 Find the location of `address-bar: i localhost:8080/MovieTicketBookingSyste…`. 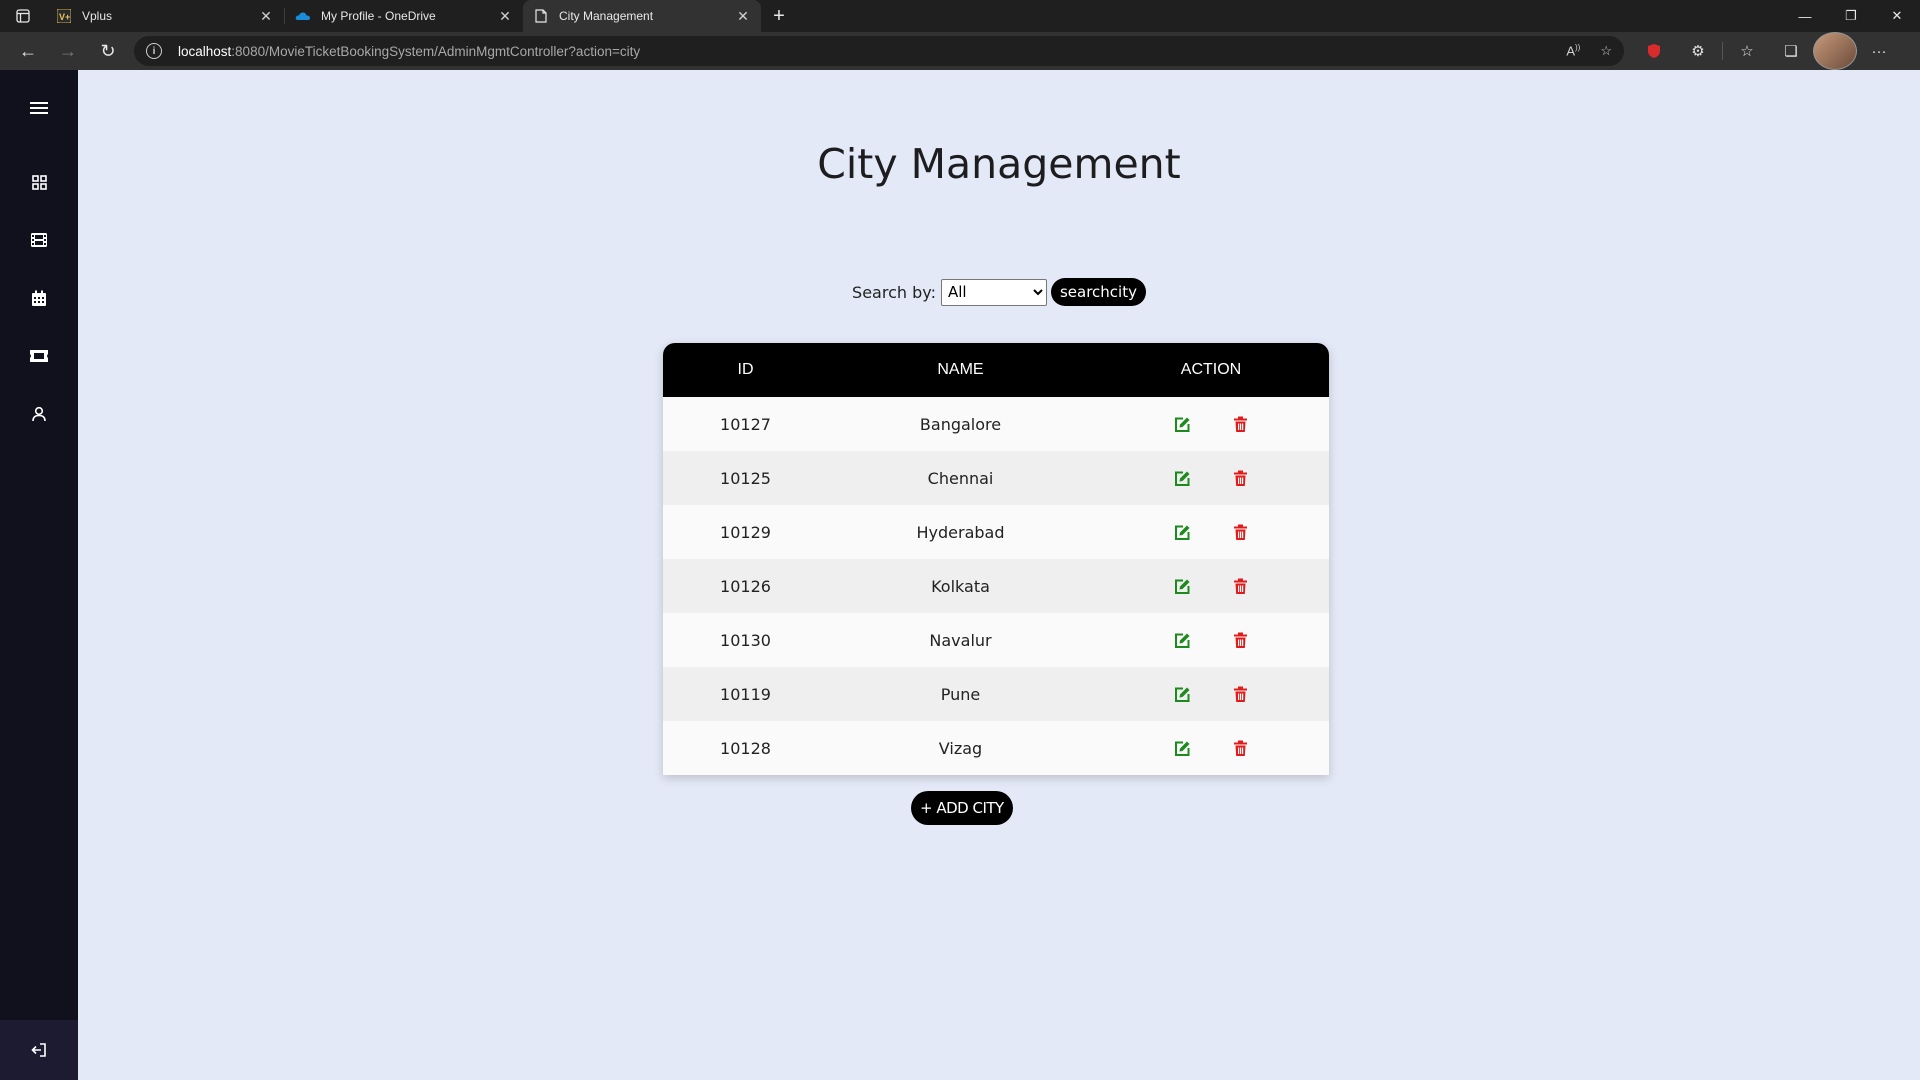

address-bar: i localhost:8080/MovieTicketBookingSyste… is located at coordinates (879, 51).